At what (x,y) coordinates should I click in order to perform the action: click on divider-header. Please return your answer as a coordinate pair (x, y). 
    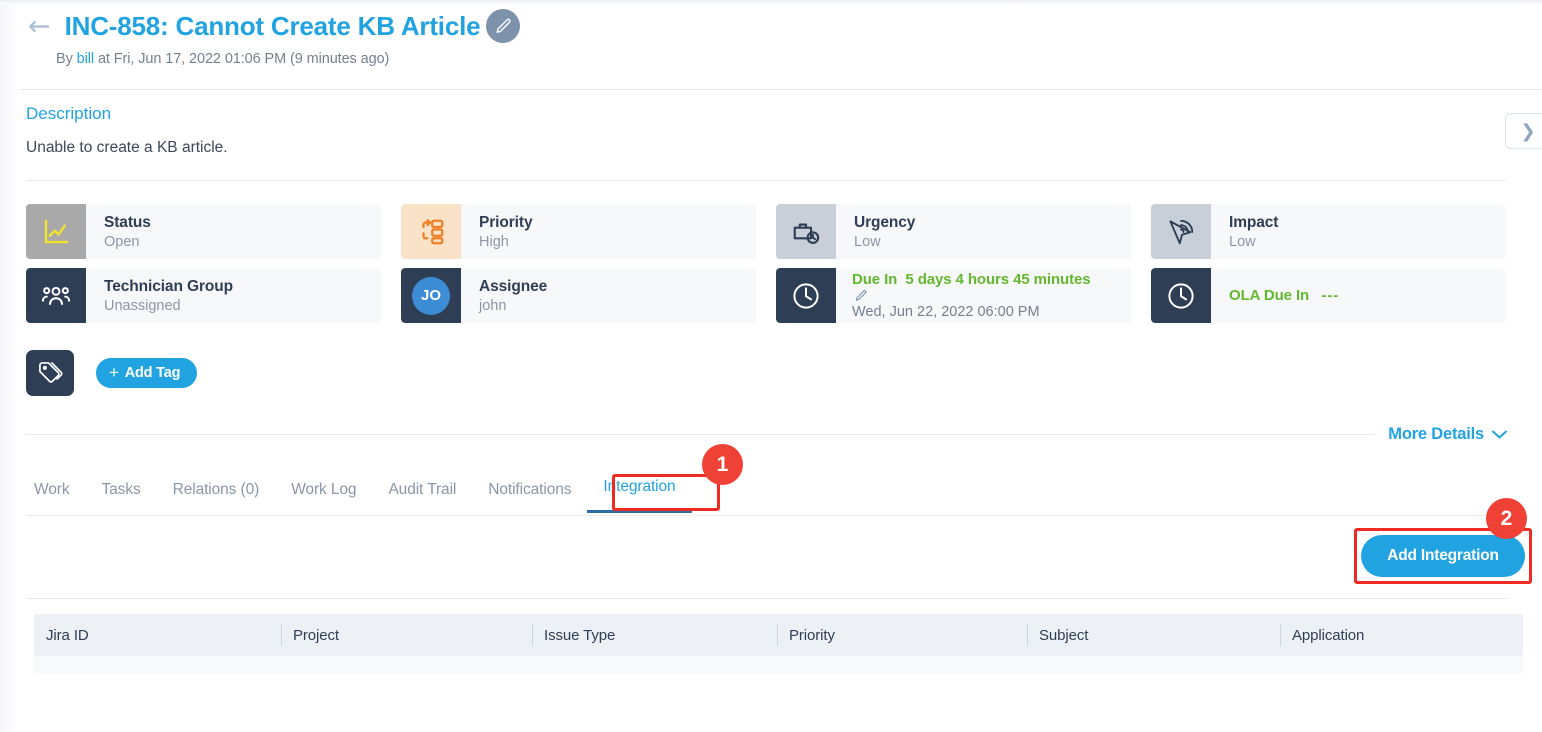
    Looking at the image, I should click on (781, 89).